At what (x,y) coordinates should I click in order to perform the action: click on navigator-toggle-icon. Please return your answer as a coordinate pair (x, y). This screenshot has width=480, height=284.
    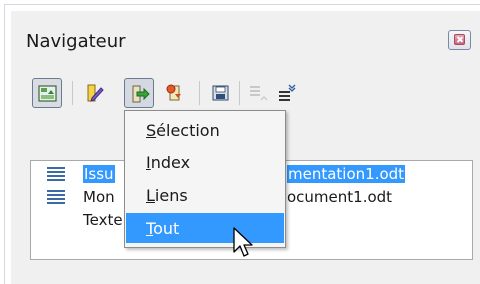
    Looking at the image, I should click on (47, 93).